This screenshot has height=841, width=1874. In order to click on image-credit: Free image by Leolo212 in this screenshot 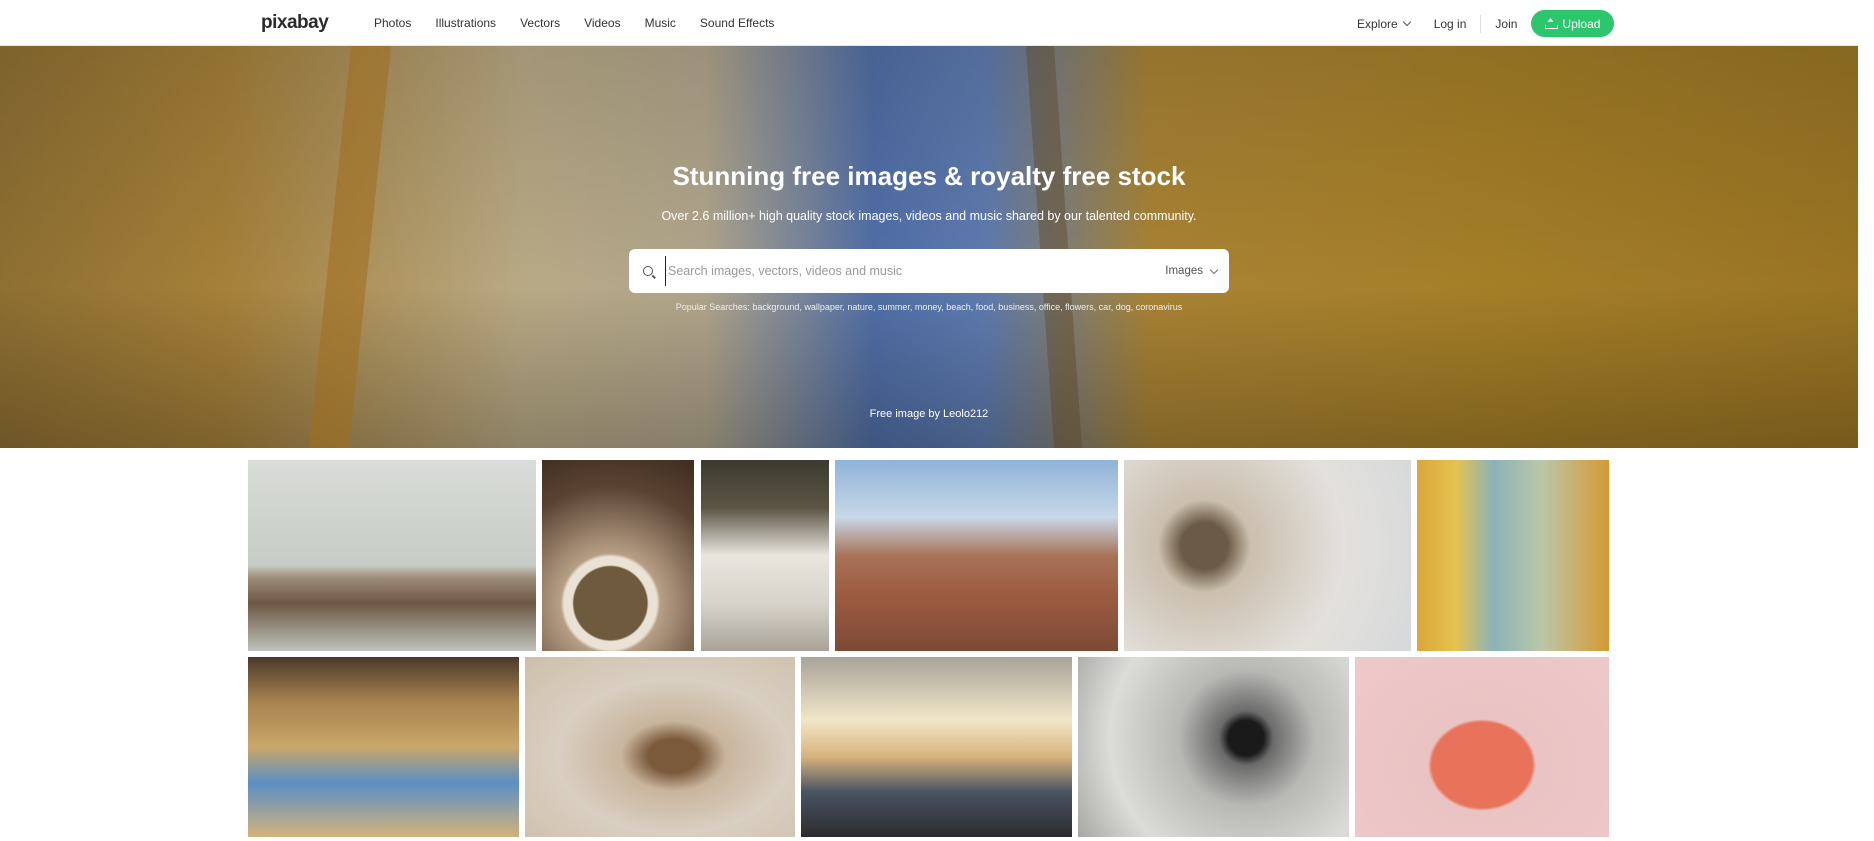, I will do `click(929, 414)`.